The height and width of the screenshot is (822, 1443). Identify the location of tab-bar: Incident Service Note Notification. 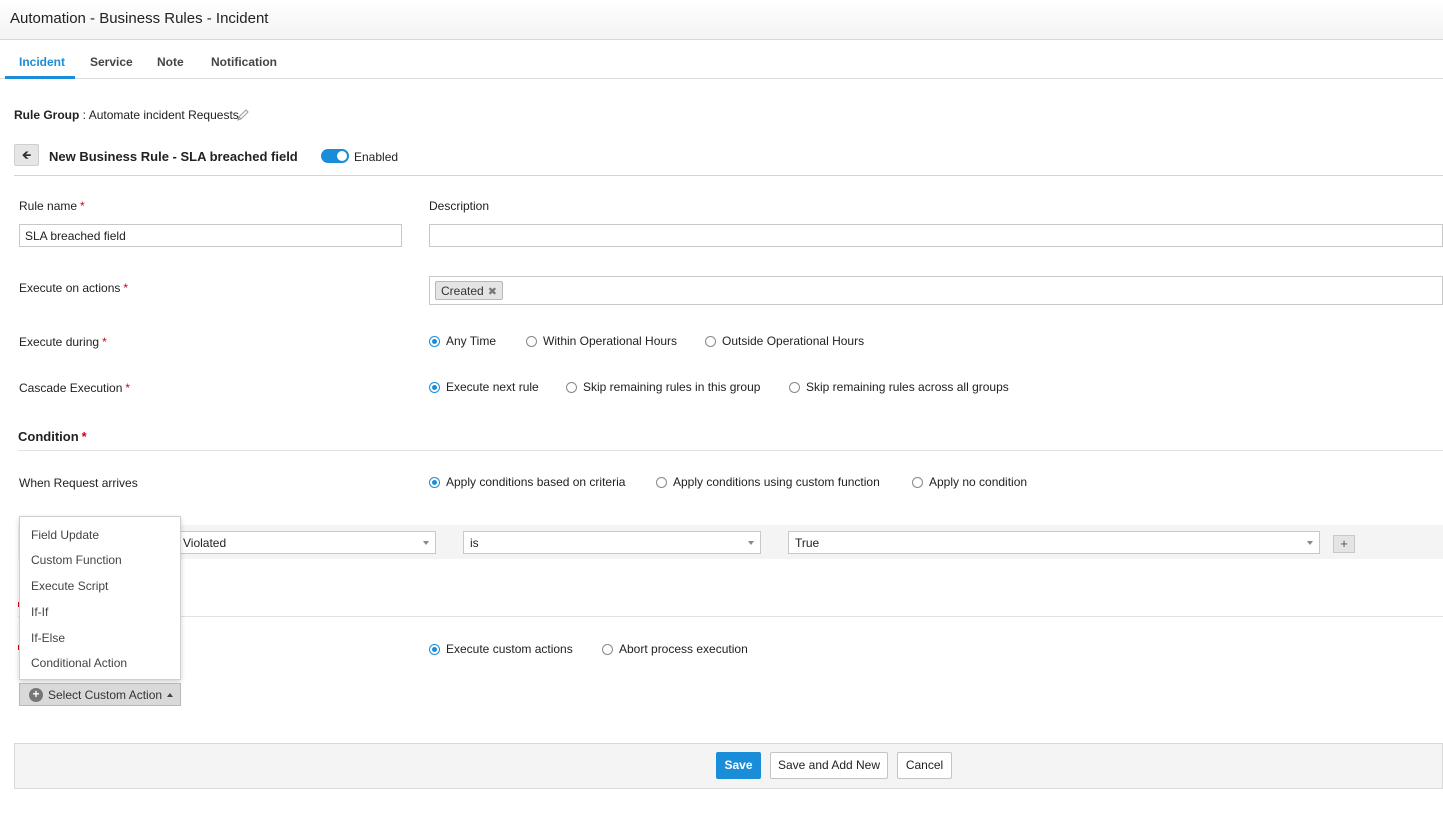
(721, 59).